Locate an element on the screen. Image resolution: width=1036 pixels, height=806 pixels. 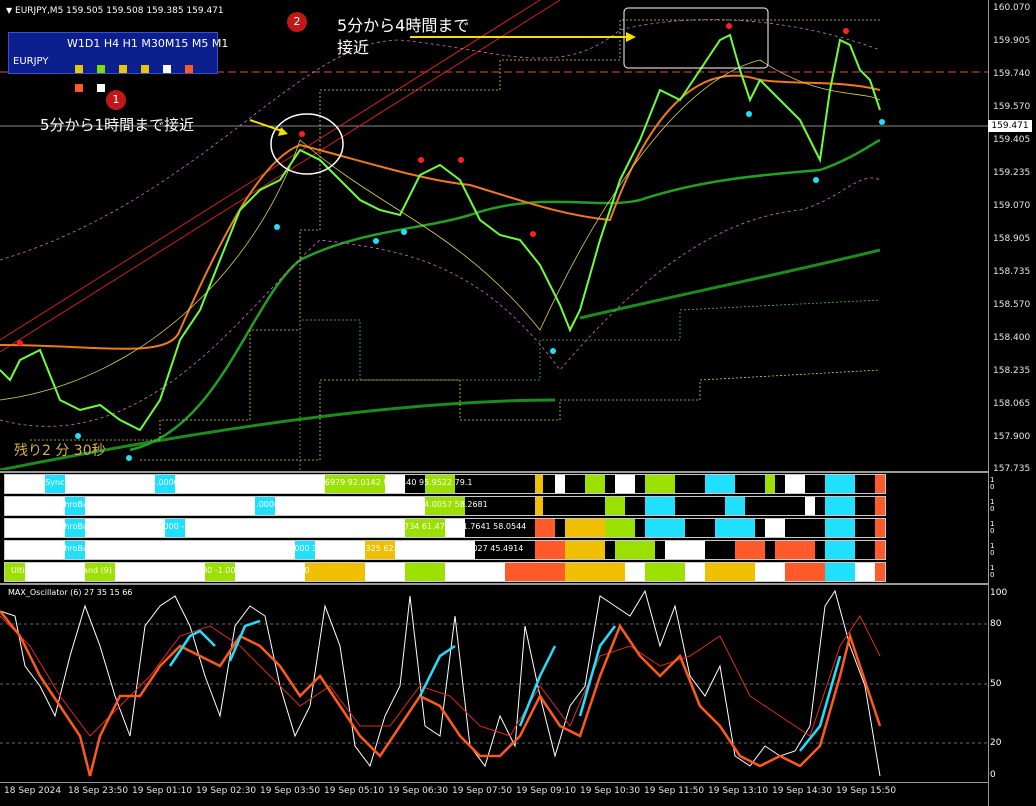
step-green is located at coordinates (590, 384).